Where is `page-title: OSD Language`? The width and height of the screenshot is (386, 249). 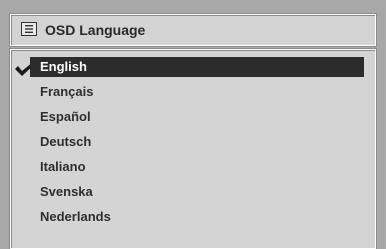 page-title: OSD Language is located at coordinates (95, 30).